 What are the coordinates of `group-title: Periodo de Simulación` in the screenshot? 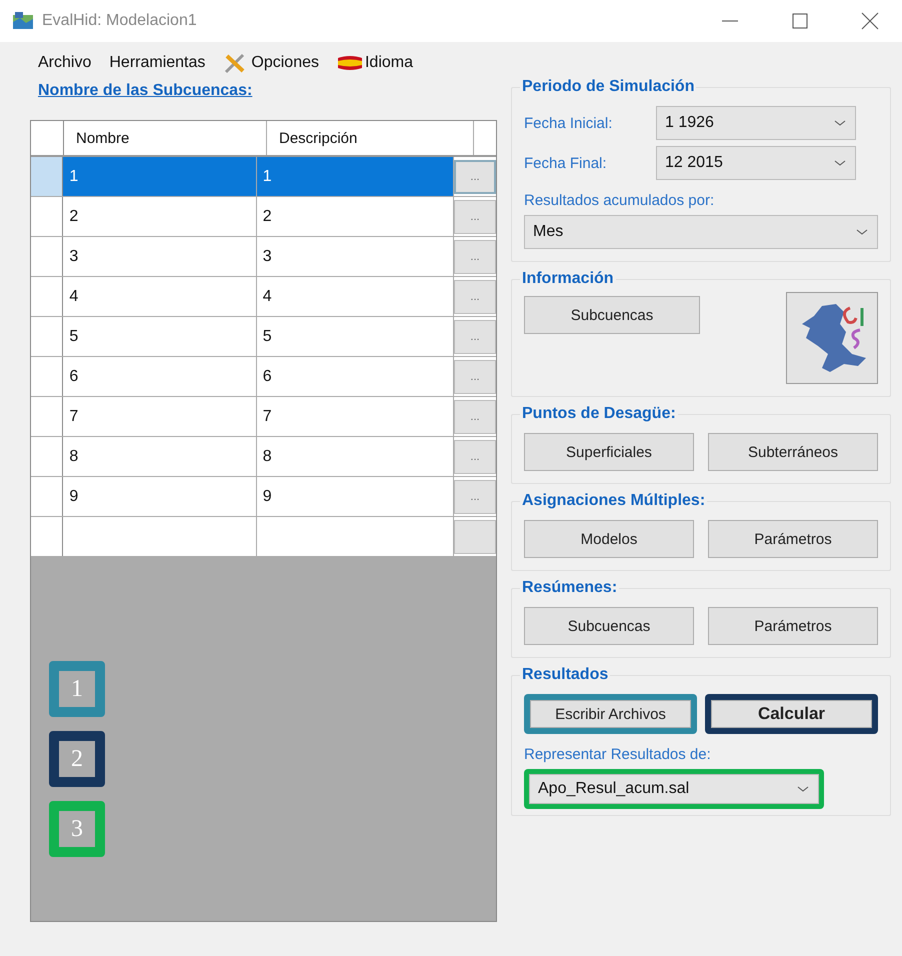 It's located at (608, 87).